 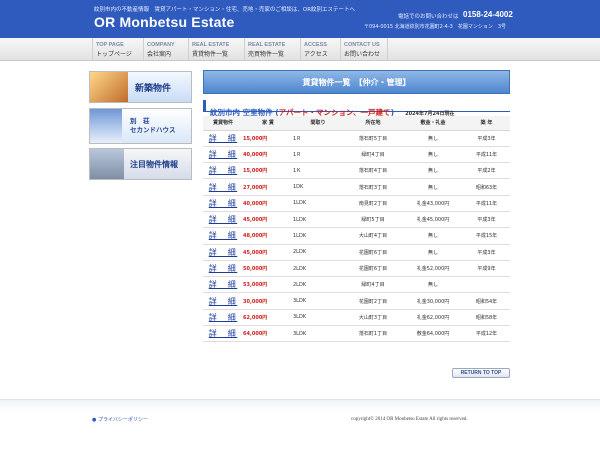 What do you see at coordinates (433, 318) in the screenshot?
I see `deposit-cell: 礼金62,000円` at bounding box center [433, 318].